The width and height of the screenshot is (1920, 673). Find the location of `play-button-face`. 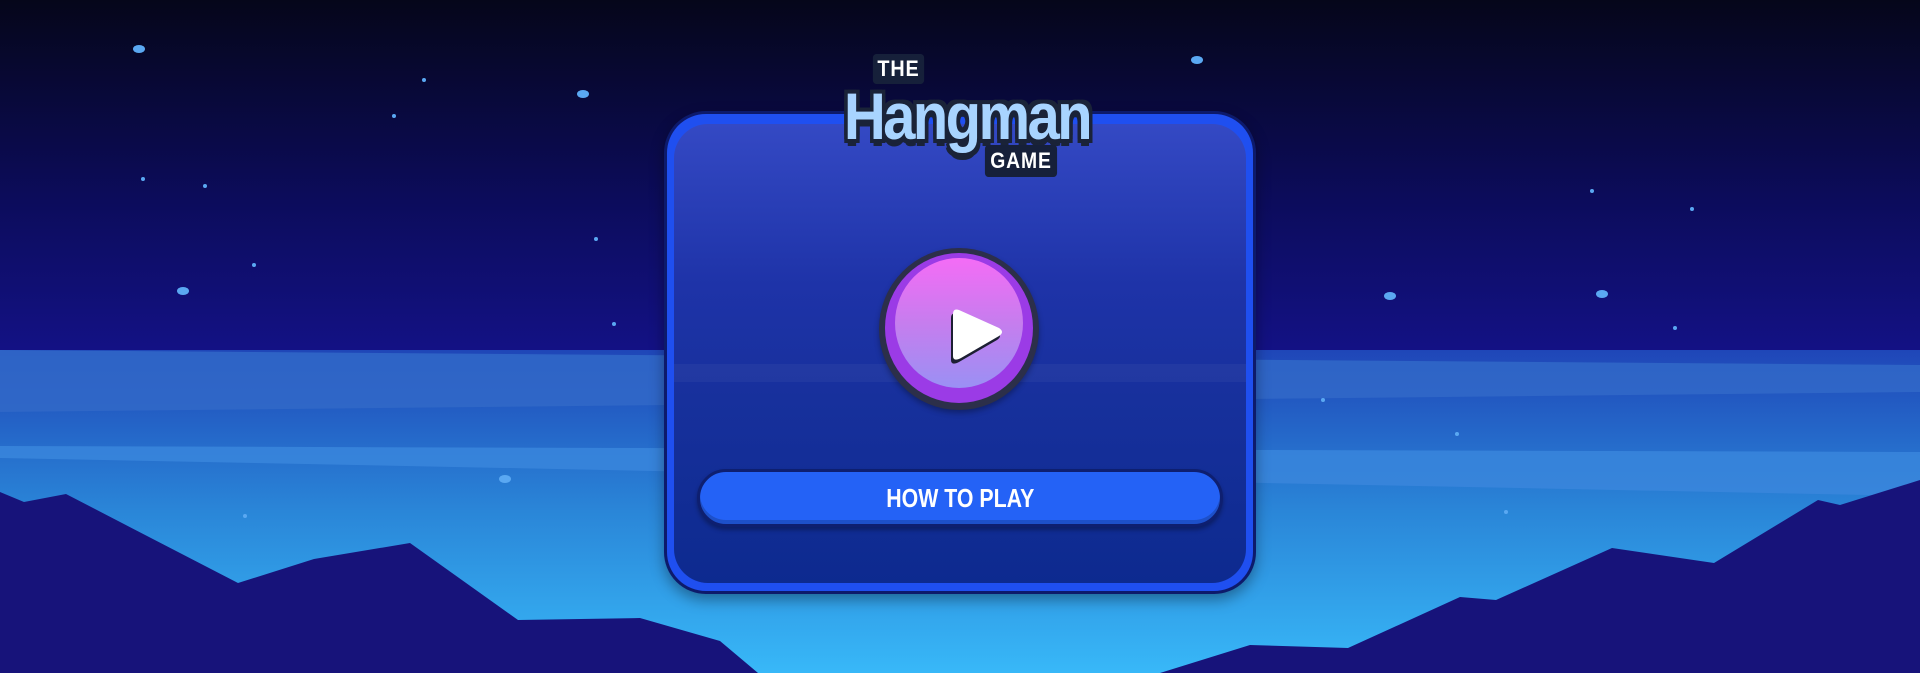

play-button-face is located at coordinates (959, 323).